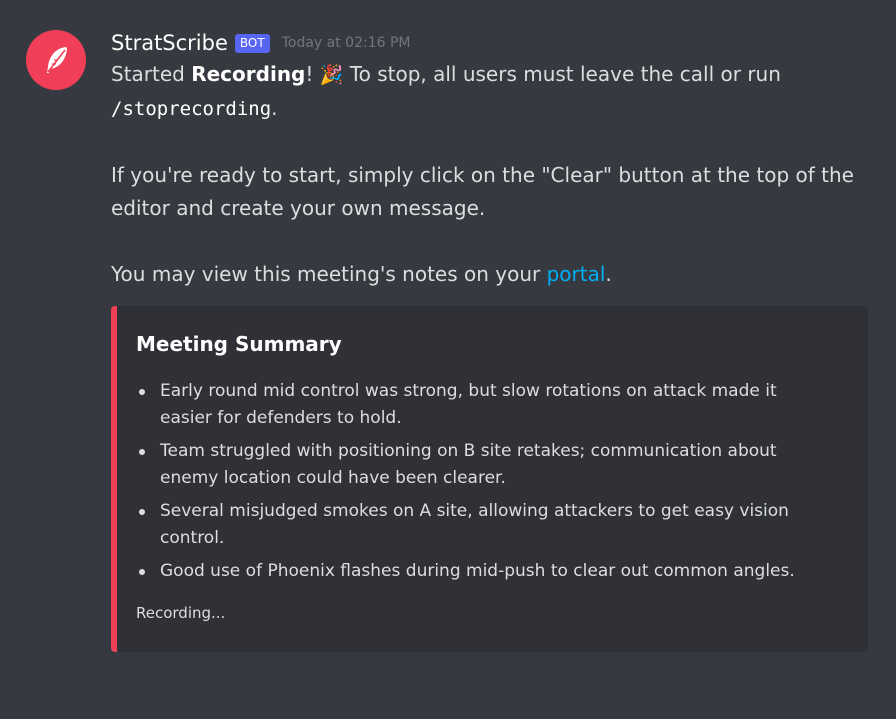 The width and height of the screenshot is (896, 719). I want to click on bot-badge: BOT, so click(252, 43).